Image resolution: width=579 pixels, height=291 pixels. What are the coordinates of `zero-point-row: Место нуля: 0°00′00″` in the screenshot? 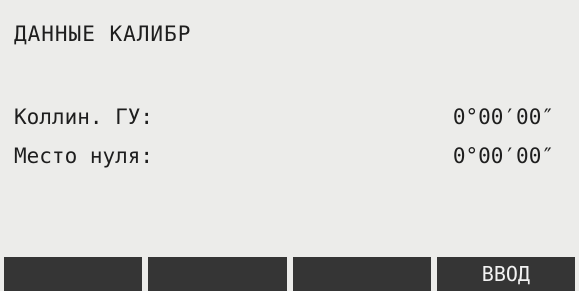 It's located at (284, 157).